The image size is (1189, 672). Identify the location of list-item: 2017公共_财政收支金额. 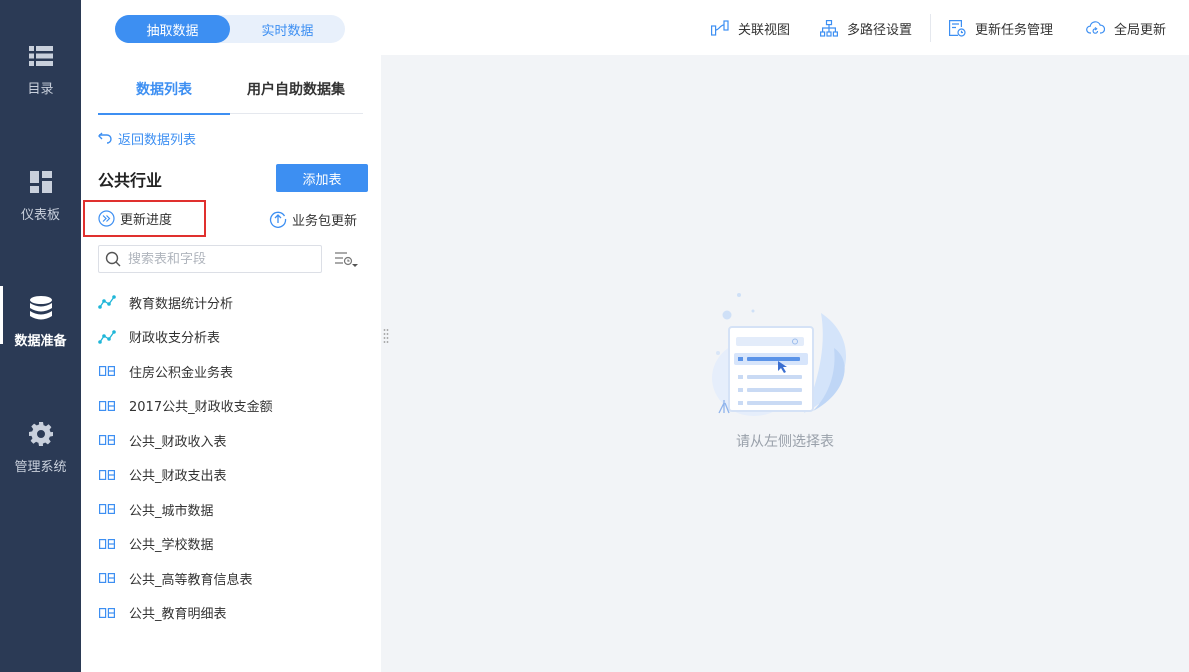
(231, 406).